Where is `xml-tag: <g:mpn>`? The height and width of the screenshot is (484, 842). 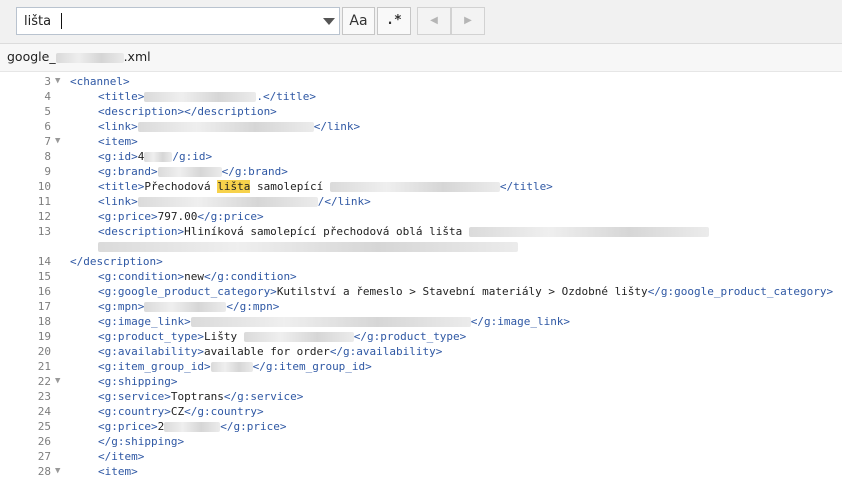
xml-tag: <g:mpn> is located at coordinates (121, 306).